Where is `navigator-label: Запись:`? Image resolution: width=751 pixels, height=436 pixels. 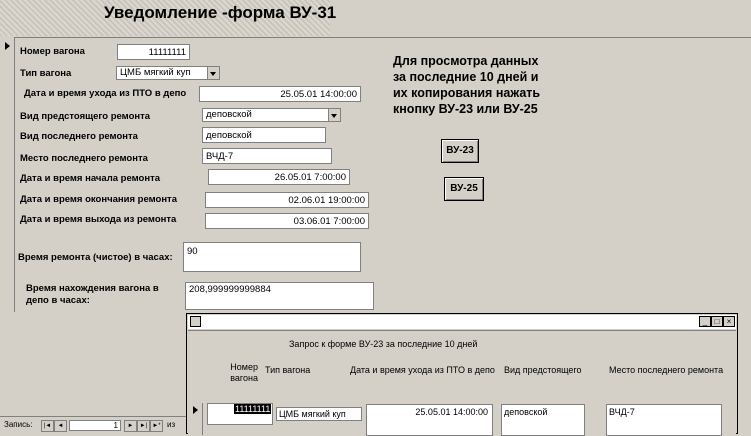
navigator-label: Запись: is located at coordinates (18, 424).